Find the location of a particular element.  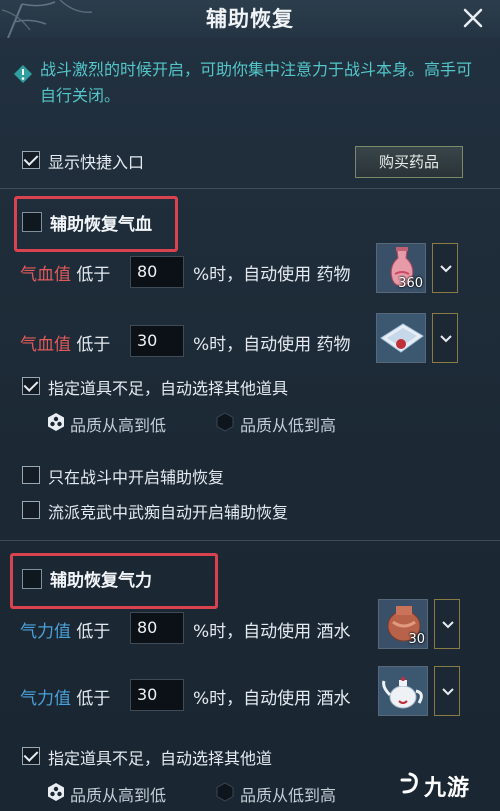

mp-row-1-suffix: %时，自动使用 酒水 is located at coordinates (272, 632).